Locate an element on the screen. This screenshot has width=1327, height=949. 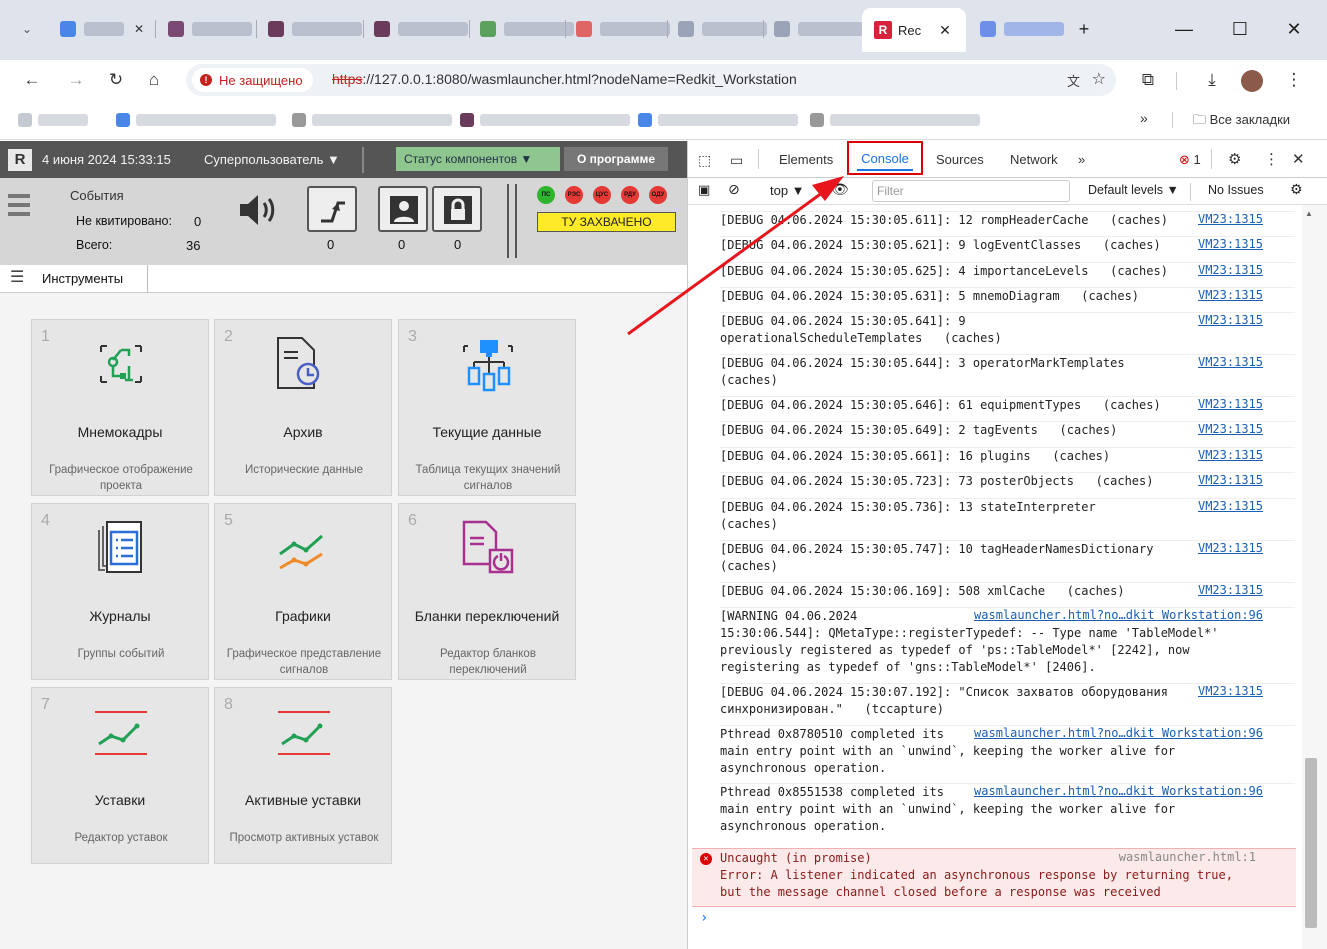
bookmarks-bar: » 🗀 Все закладки is located at coordinates (663, 120).